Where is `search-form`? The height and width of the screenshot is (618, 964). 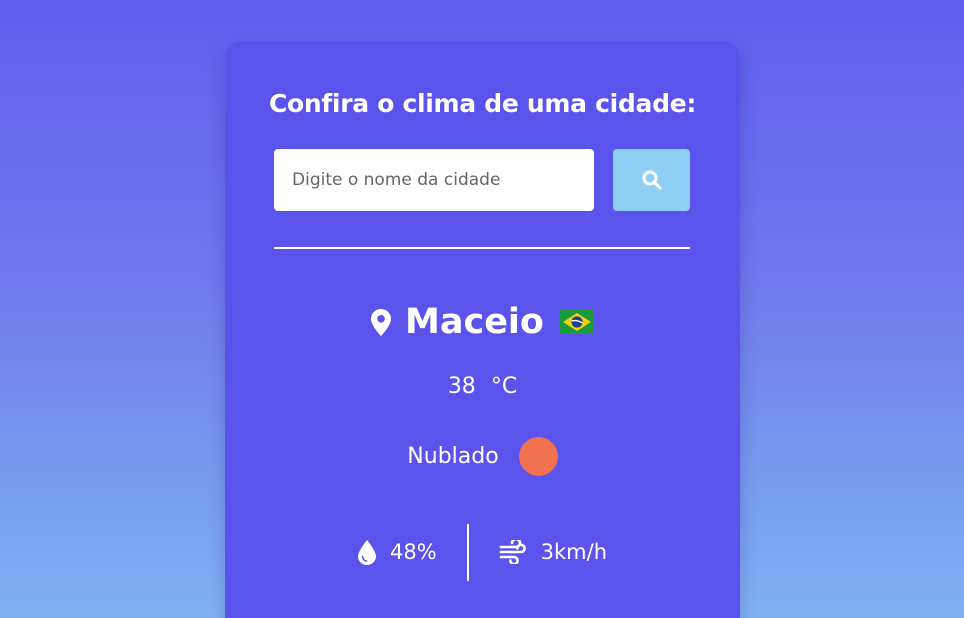
search-form is located at coordinates (482, 180).